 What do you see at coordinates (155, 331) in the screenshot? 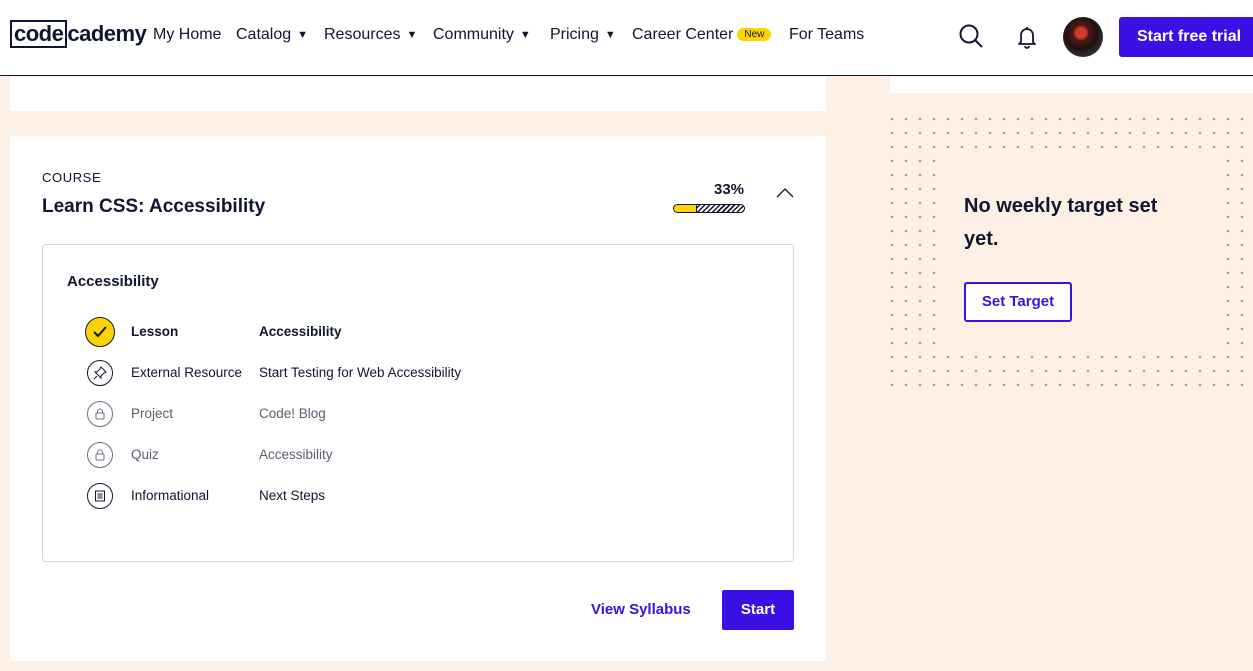
I see `item-type: Lesson` at bounding box center [155, 331].